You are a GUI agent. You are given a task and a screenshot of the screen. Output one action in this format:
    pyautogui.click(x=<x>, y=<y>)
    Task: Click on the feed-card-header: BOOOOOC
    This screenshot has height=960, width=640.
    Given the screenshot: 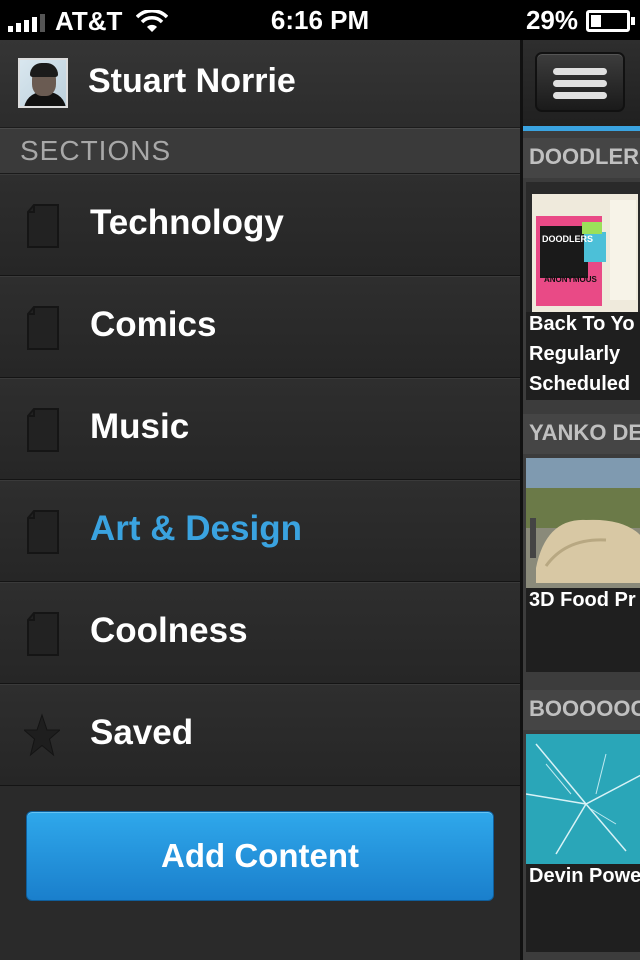 What is the action you would take?
    pyautogui.click(x=581, y=710)
    